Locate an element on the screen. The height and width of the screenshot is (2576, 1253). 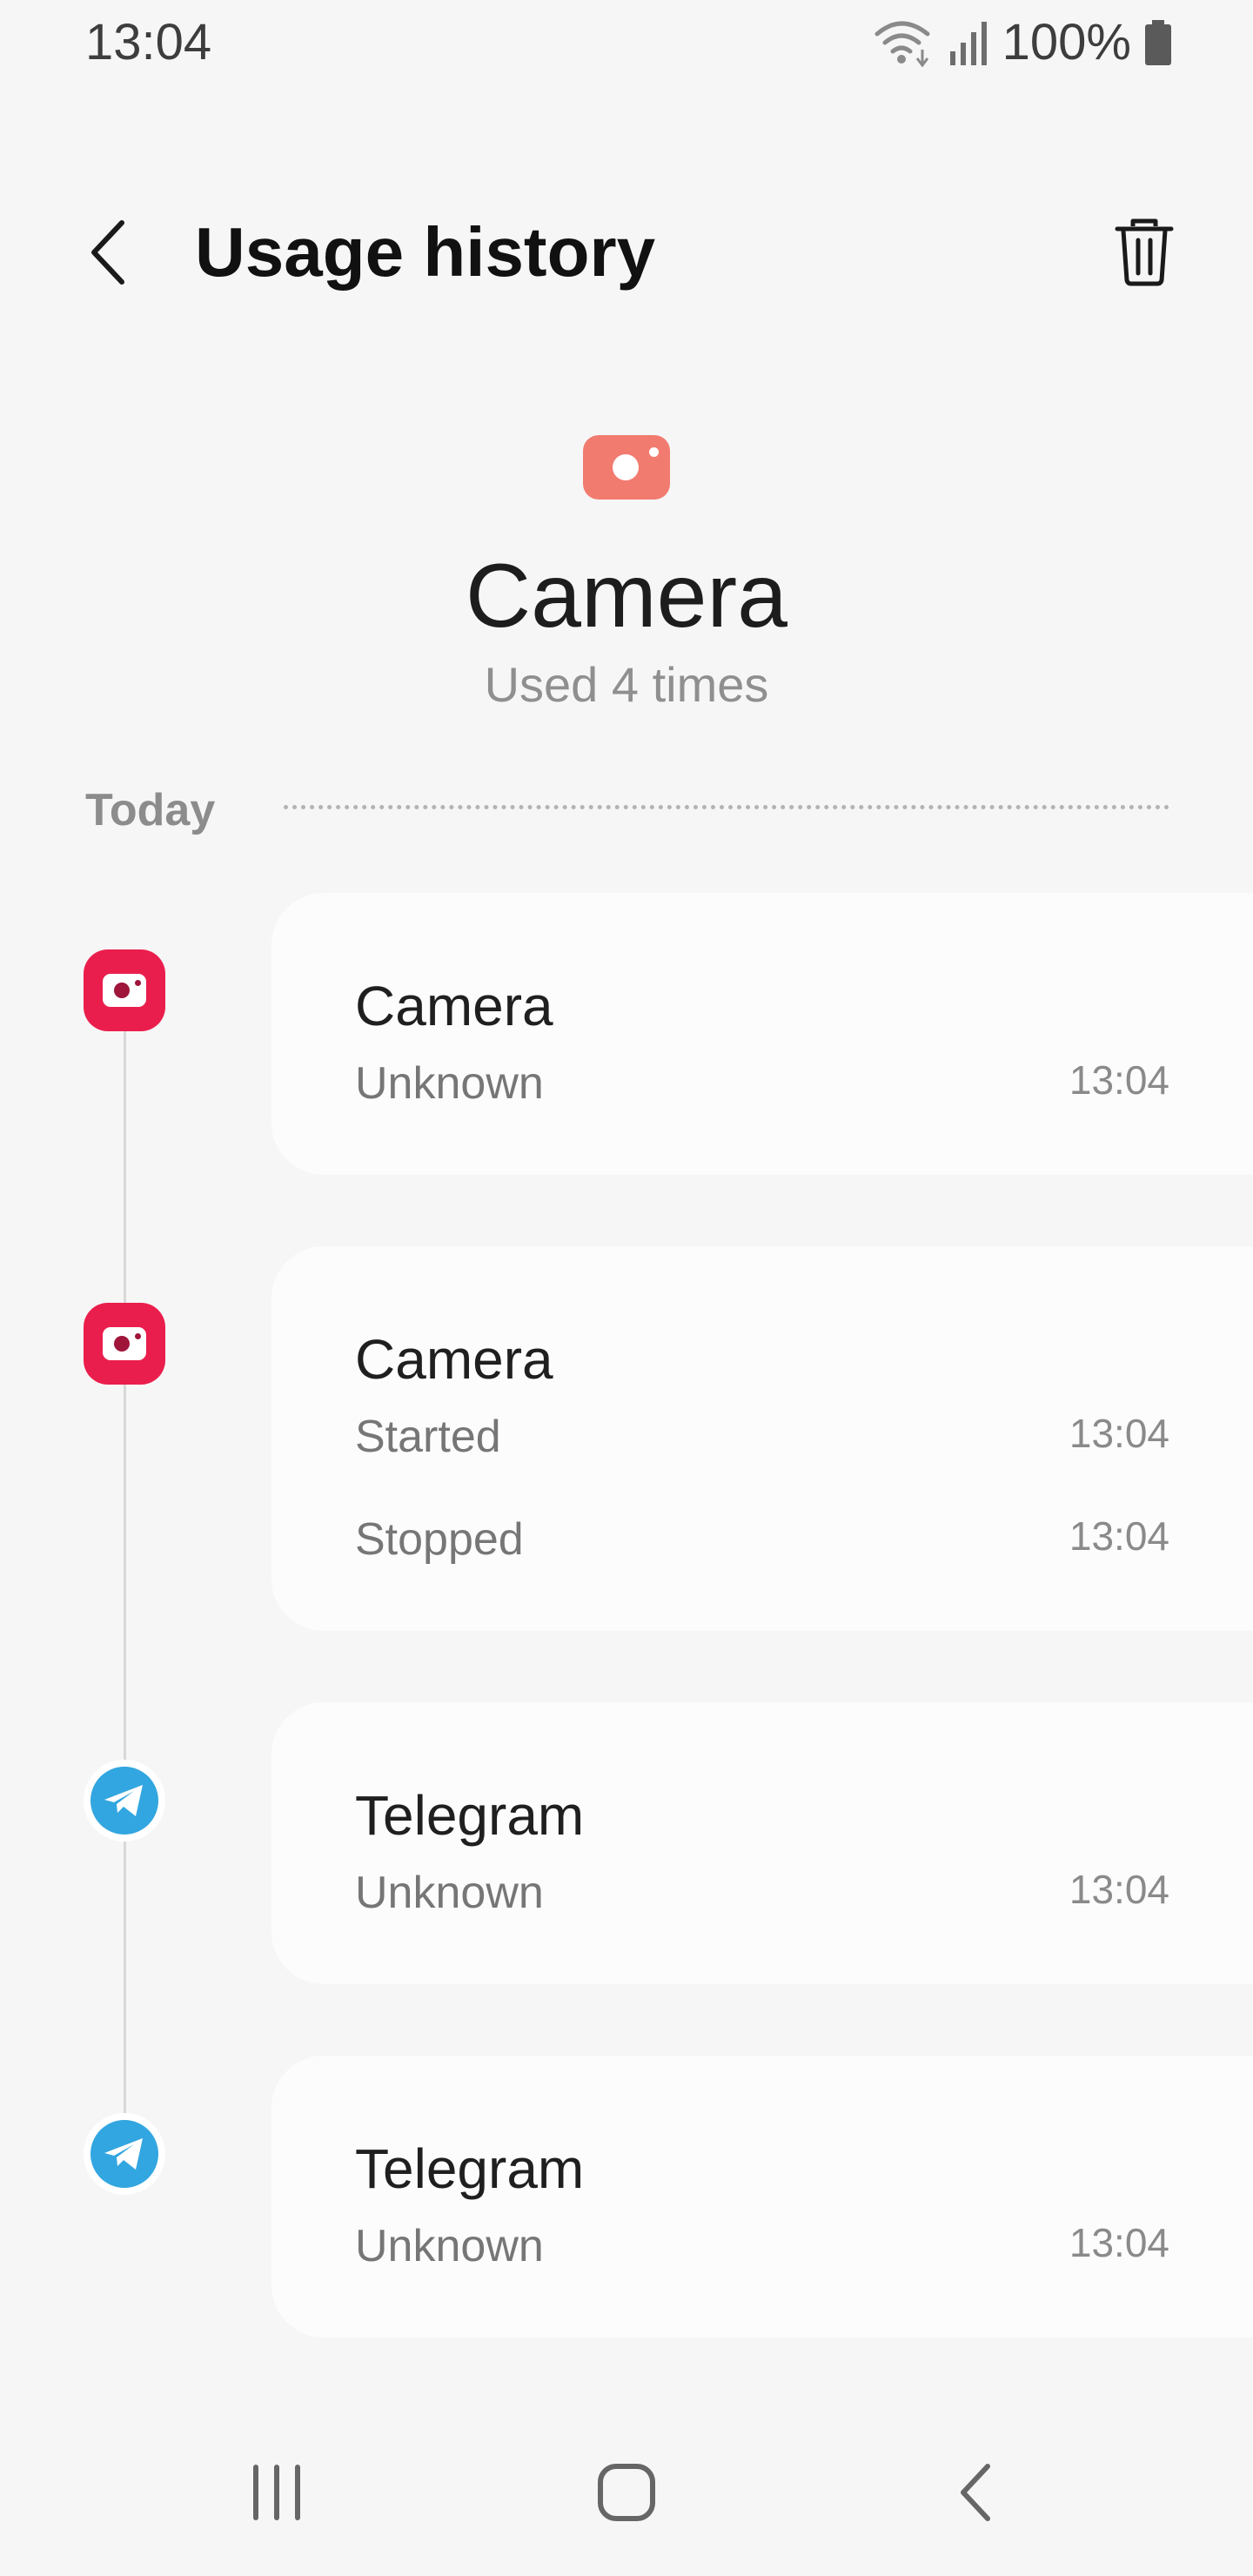
home-button is located at coordinates (626, 2492).